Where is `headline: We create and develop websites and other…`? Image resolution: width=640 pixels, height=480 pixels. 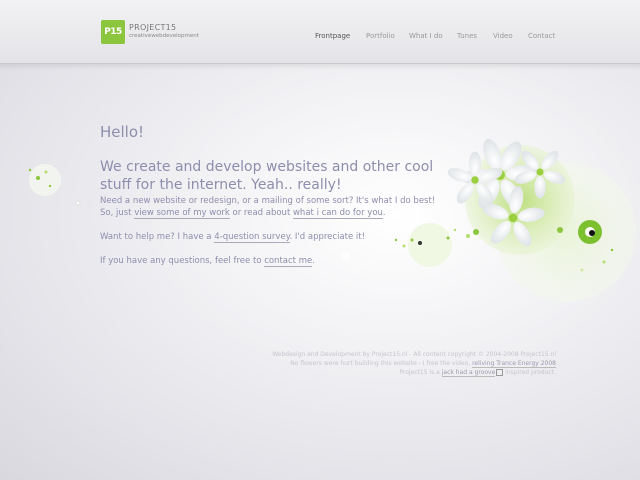
headline: We create and develop websites and other… is located at coordinates (267, 176).